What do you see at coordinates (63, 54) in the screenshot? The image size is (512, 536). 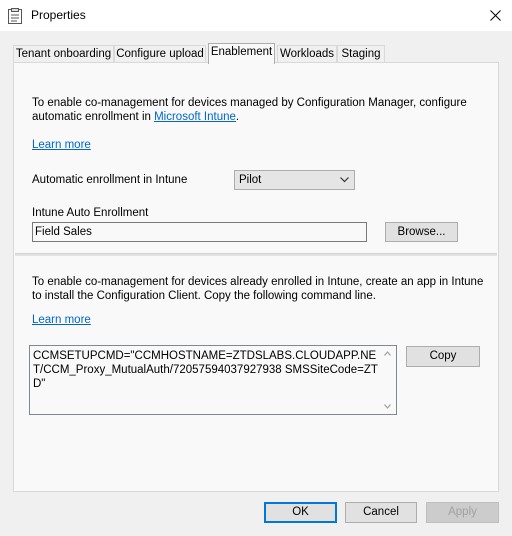 I see `tab-tenant-onboarding: Tenant onboarding` at bounding box center [63, 54].